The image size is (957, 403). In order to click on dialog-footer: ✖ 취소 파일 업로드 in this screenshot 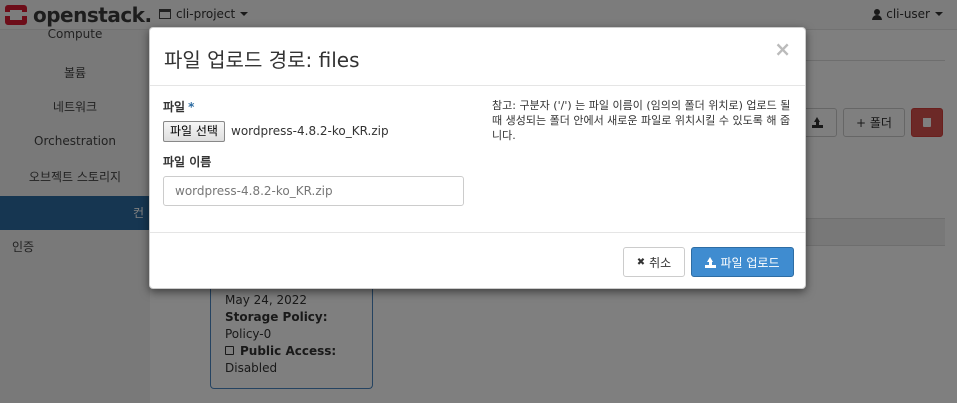, I will do `click(477, 260)`.